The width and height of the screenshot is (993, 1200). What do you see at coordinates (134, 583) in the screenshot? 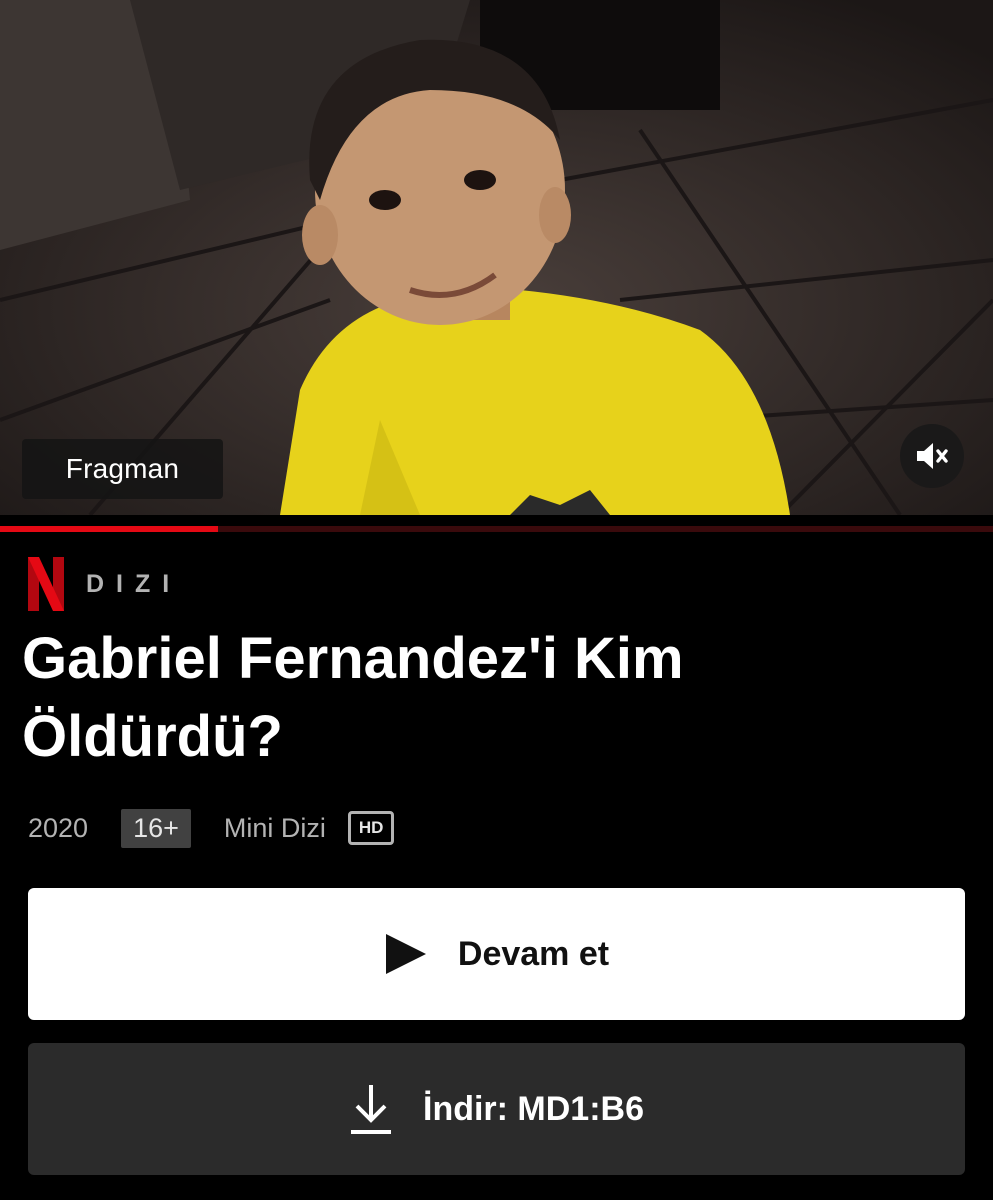
I see `content-type-label: DIZI` at bounding box center [134, 583].